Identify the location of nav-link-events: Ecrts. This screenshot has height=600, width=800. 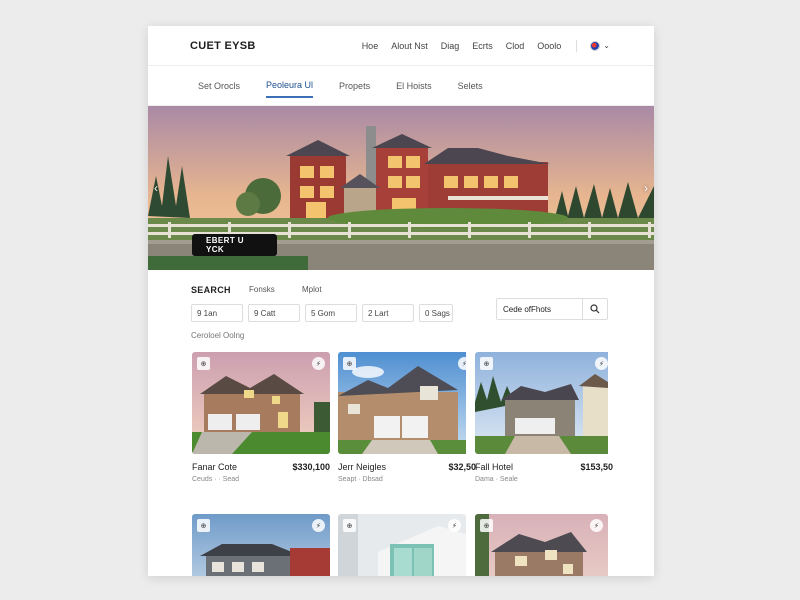
(482, 46).